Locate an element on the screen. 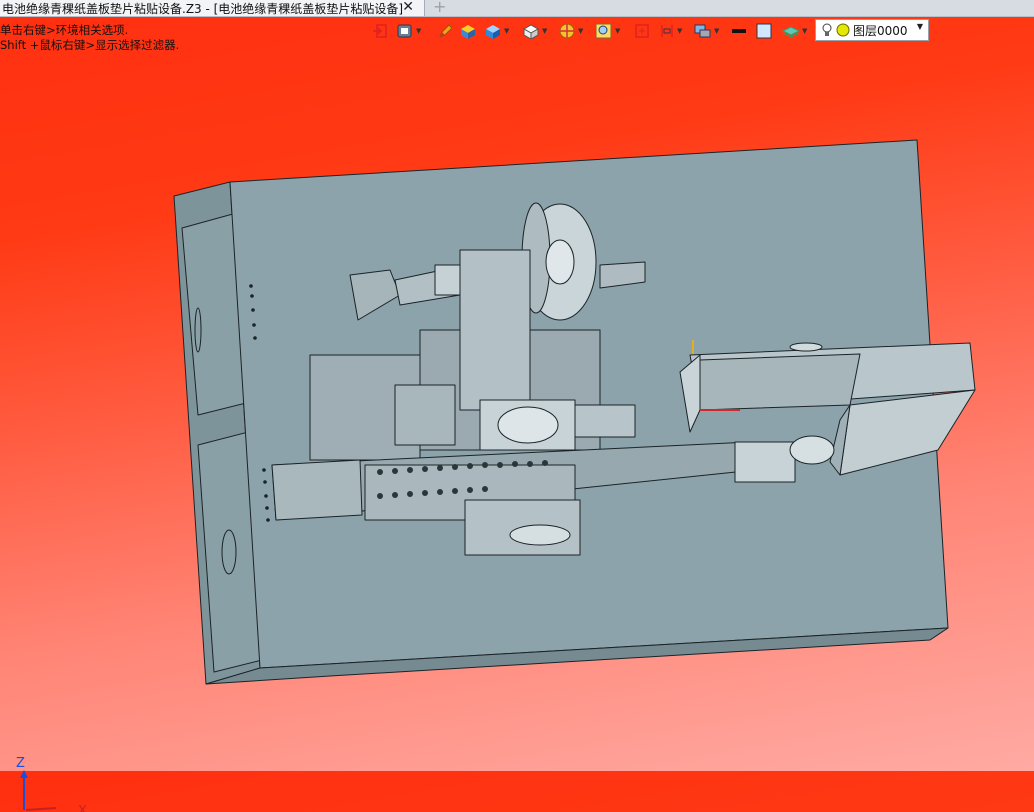 The width and height of the screenshot is (1034, 812). document-tab-title: 电池绝缘青稞纸盖板垫片粘贴设备.Z3 - [电池绝缘青稞纸盖板垫片粘贴设备] is located at coordinates (202, 8).